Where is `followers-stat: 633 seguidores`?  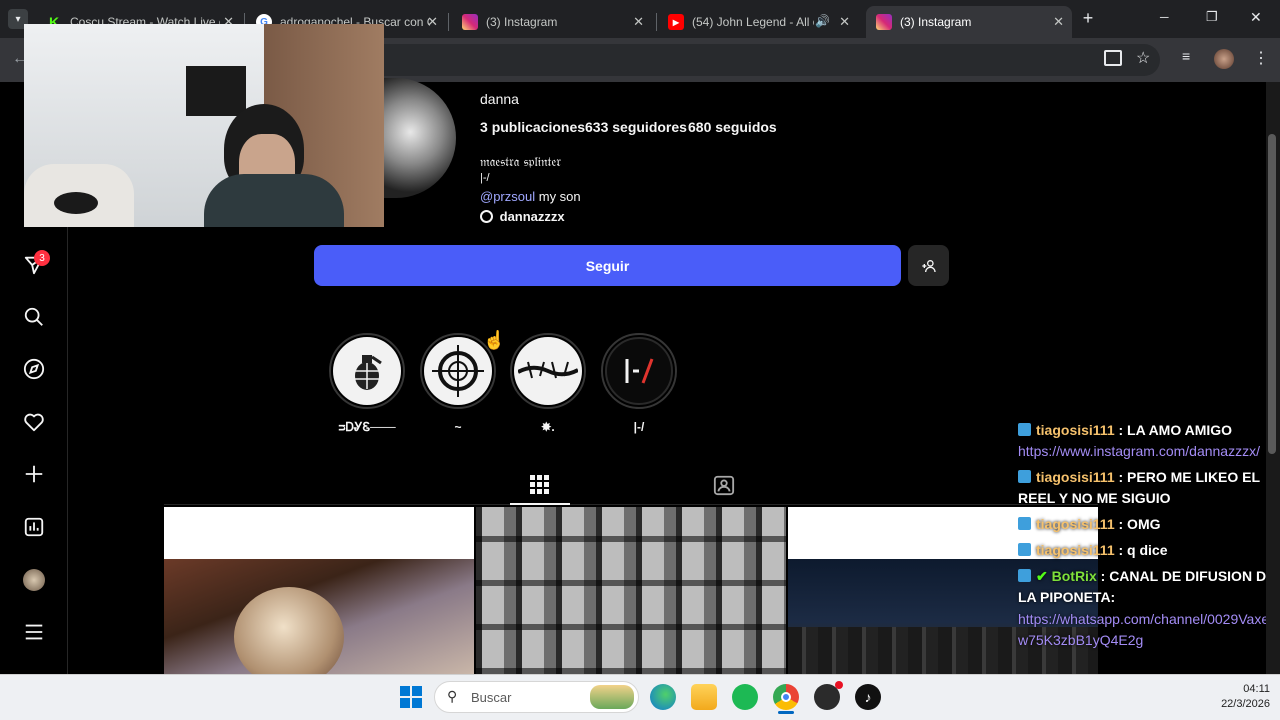 followers-stat: 633 seguidores is located at coordinates (636, 127).